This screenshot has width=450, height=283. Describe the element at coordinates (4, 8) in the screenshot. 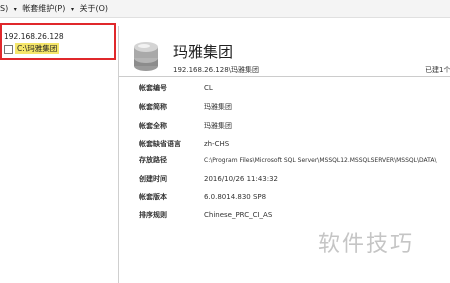

I see `menu-item-s: S)` at that location.